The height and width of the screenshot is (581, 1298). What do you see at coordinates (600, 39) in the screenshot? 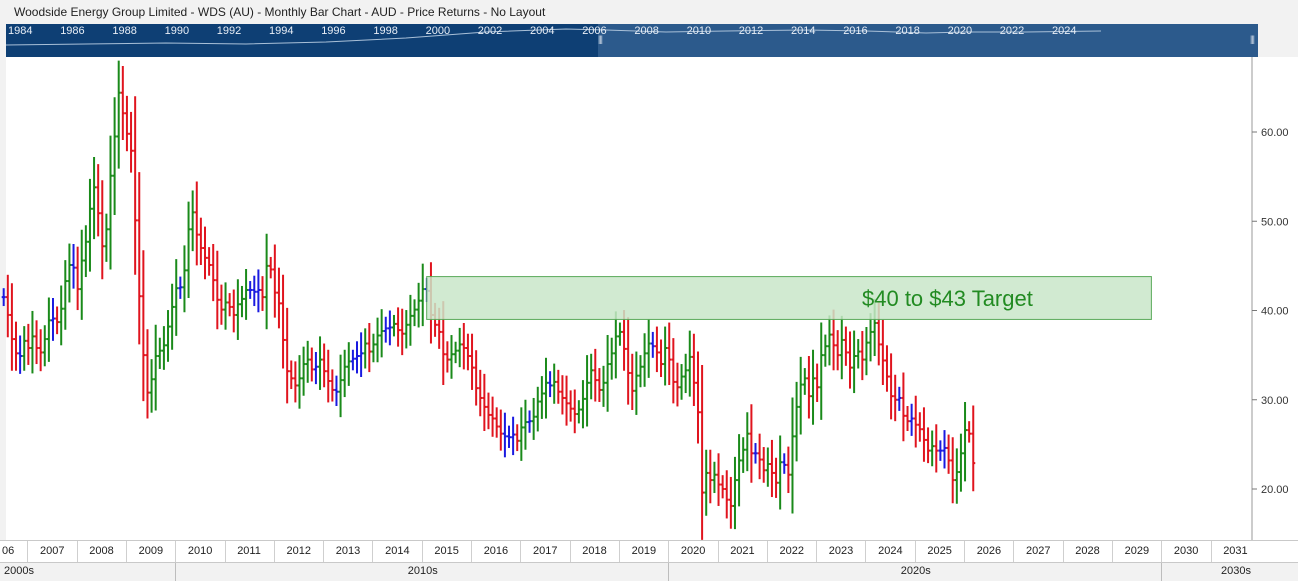
I see `navigator-left-handle: |||` at bounding box center [600, 39].